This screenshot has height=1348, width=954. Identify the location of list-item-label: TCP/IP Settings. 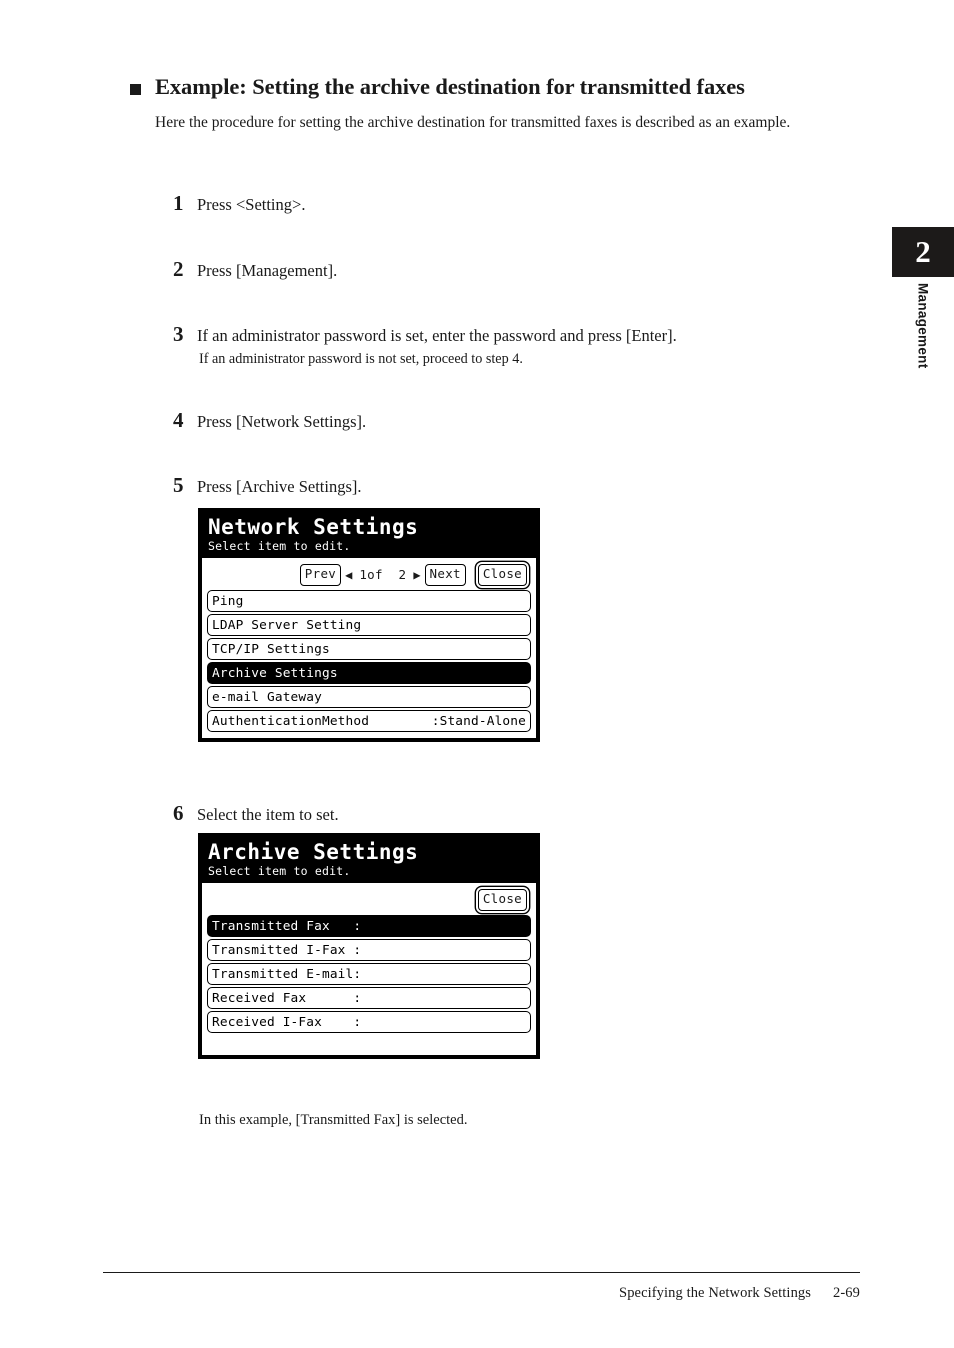
(271, 649).